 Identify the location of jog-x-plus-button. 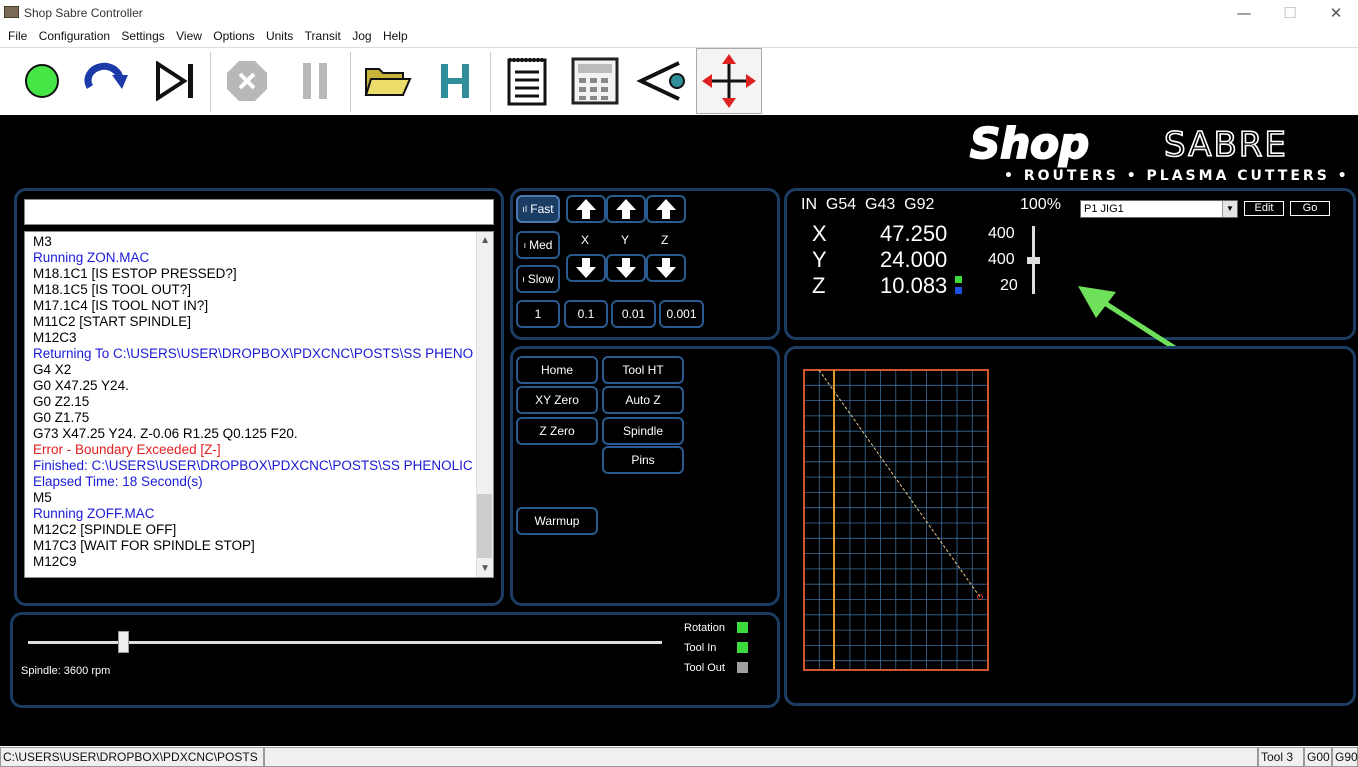
(586, 209).